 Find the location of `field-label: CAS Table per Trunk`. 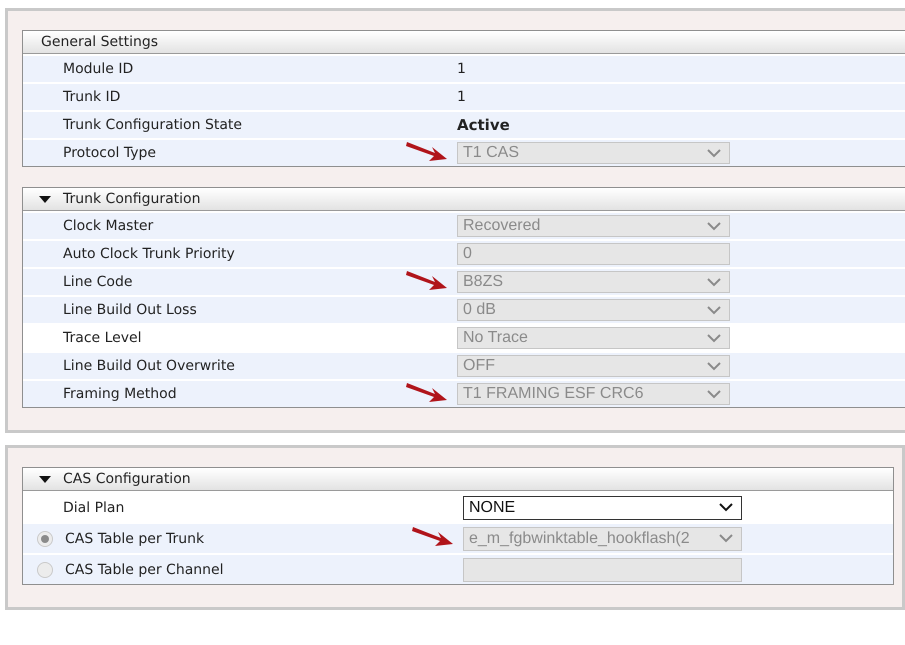

field-label: CAS Table per Trunk is located at coordinates (134, 538).